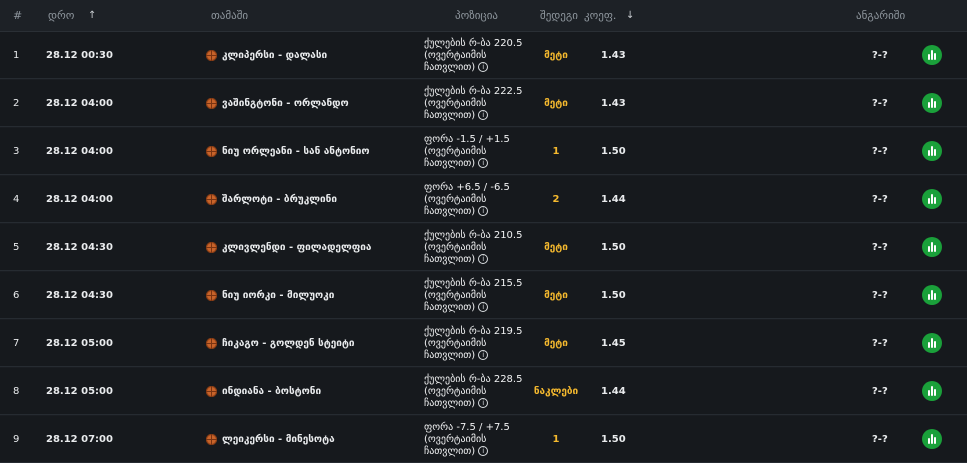 The width and height of the screenshot is (967, 463). What do you see at coordinates (467, 151) in the screenshot?
I see `position-text: ფორა -1.5 / +1.5 (ოვერტაიმის ჩათვლით)` at bounding box center [467, 151].